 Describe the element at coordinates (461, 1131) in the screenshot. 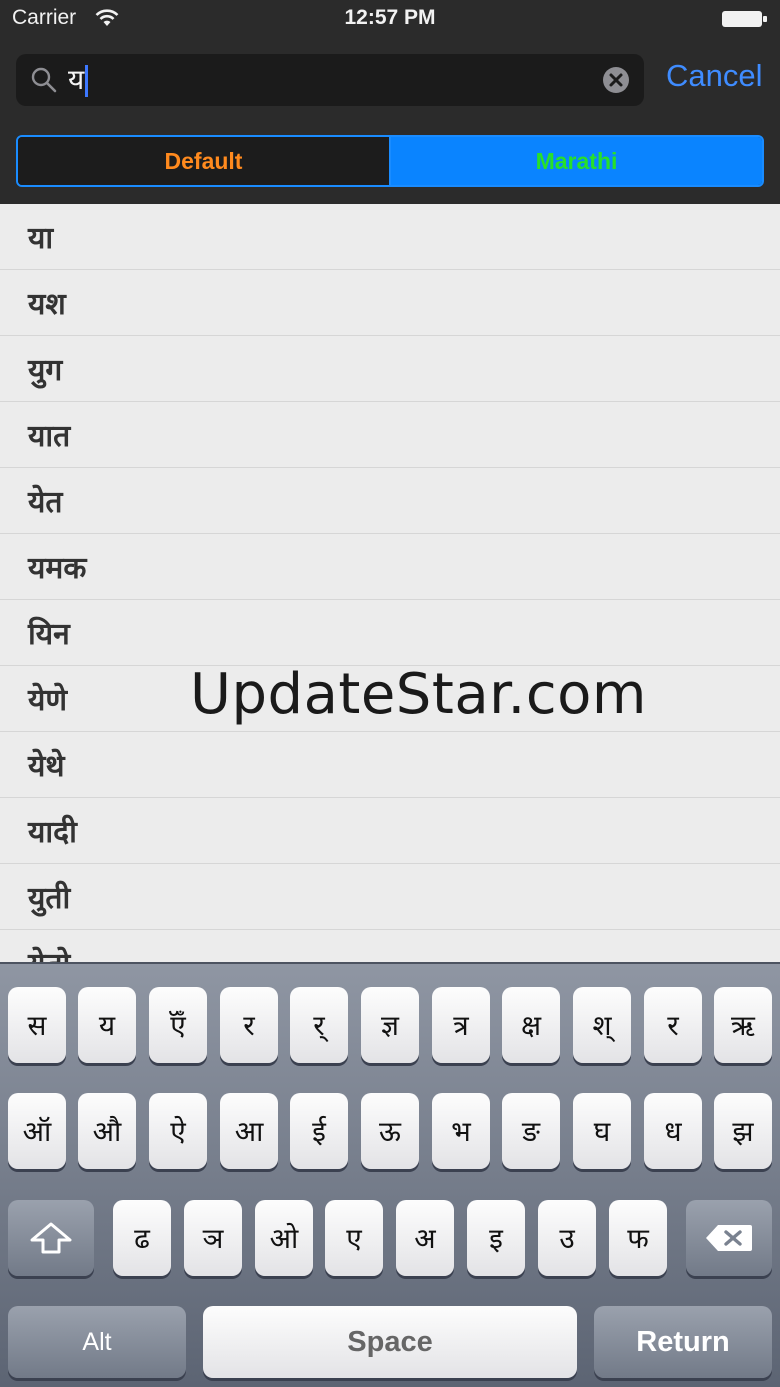

I see `key: भ` at that location.